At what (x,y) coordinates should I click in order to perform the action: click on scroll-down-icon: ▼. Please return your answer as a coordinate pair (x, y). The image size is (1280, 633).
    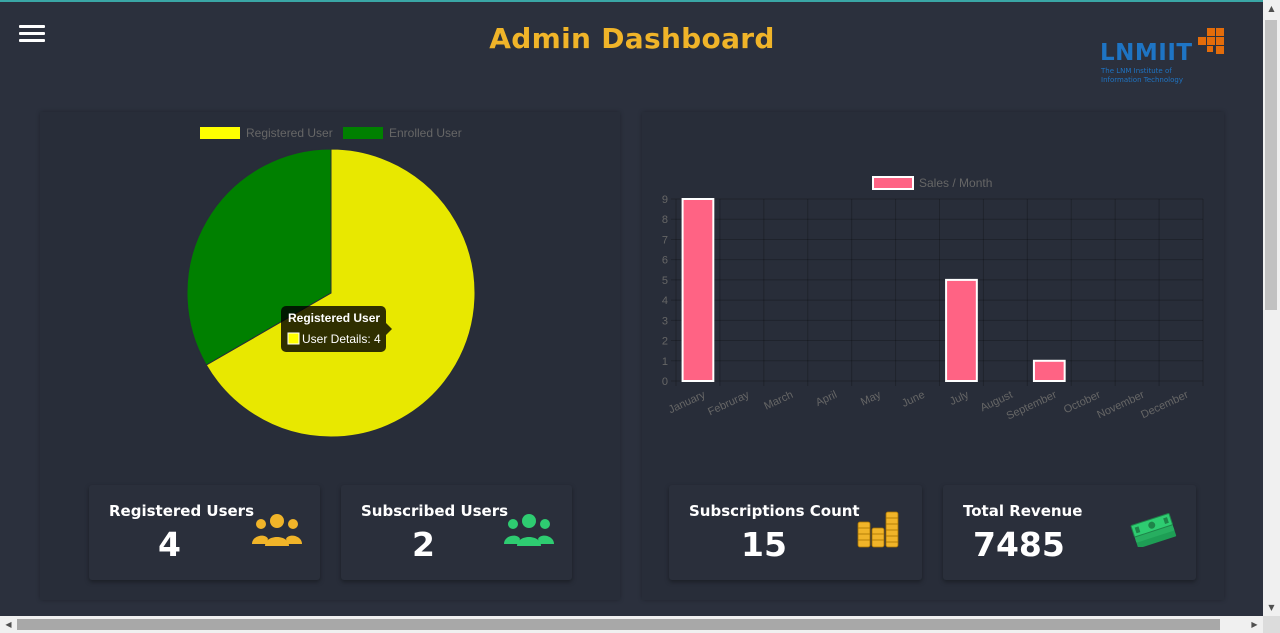
    Looking at the image, I should click on (1271, 607).